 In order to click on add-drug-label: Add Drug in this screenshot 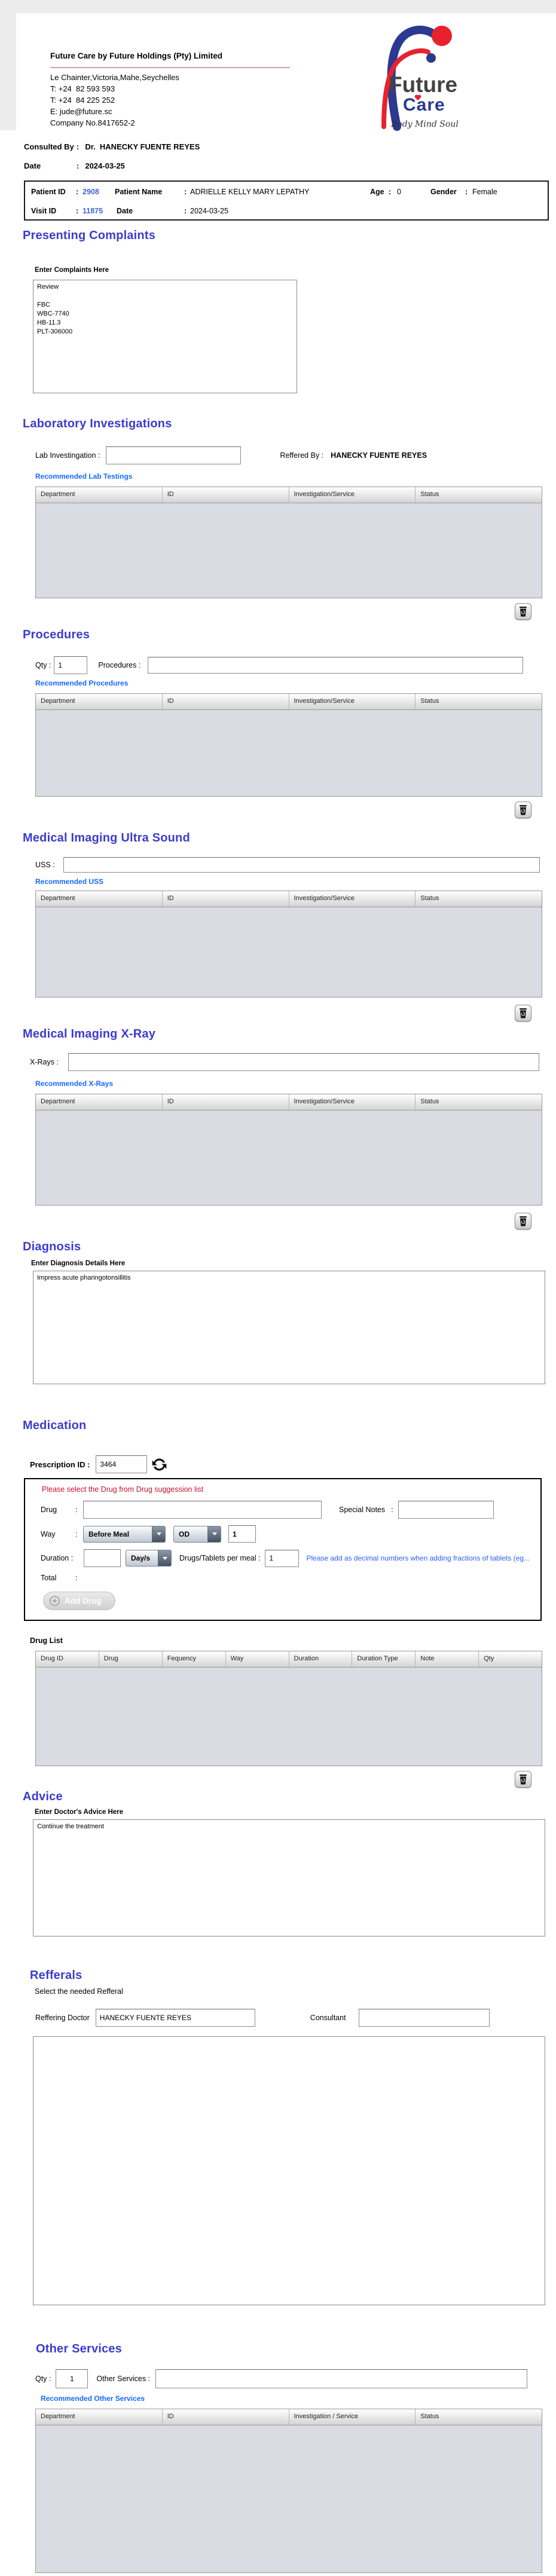, I will do `click(83, 1600)`.